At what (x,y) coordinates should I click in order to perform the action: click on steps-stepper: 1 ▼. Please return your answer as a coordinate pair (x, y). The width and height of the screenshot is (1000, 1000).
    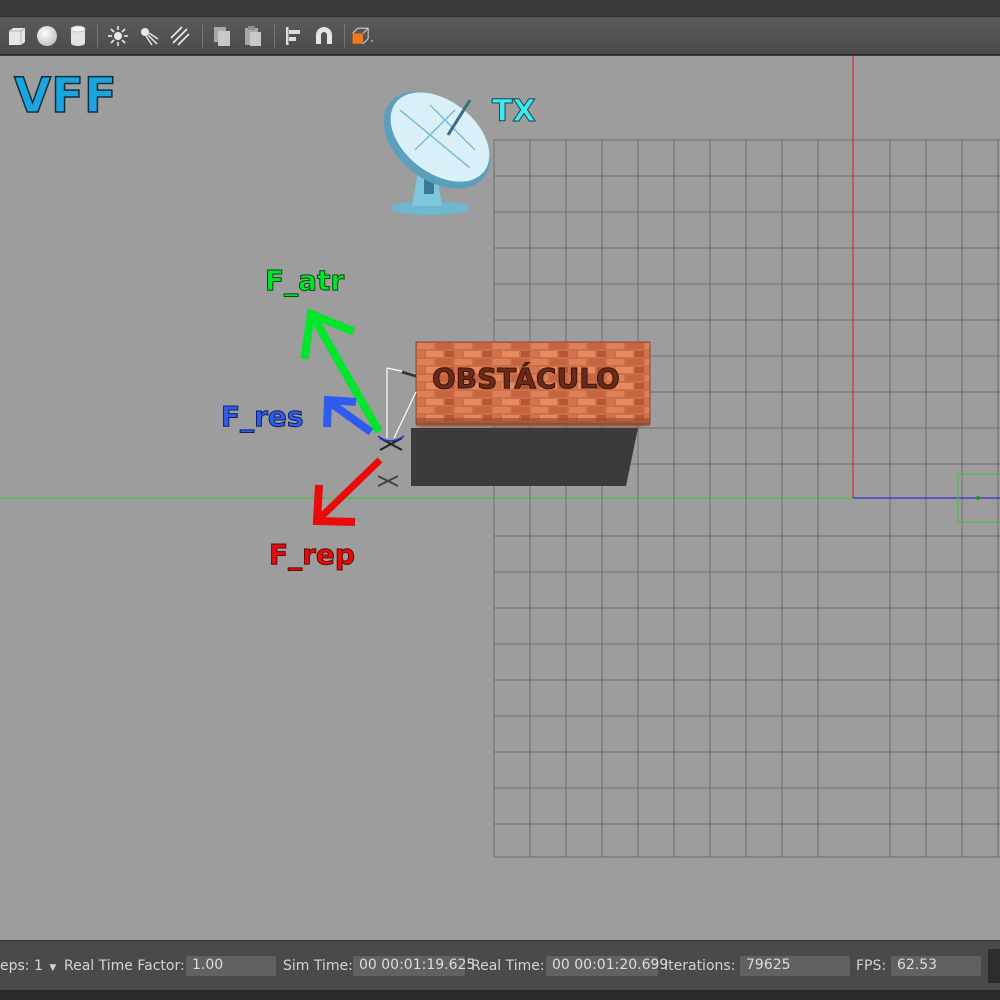
    Looking at the image, I should click on (45, 966).